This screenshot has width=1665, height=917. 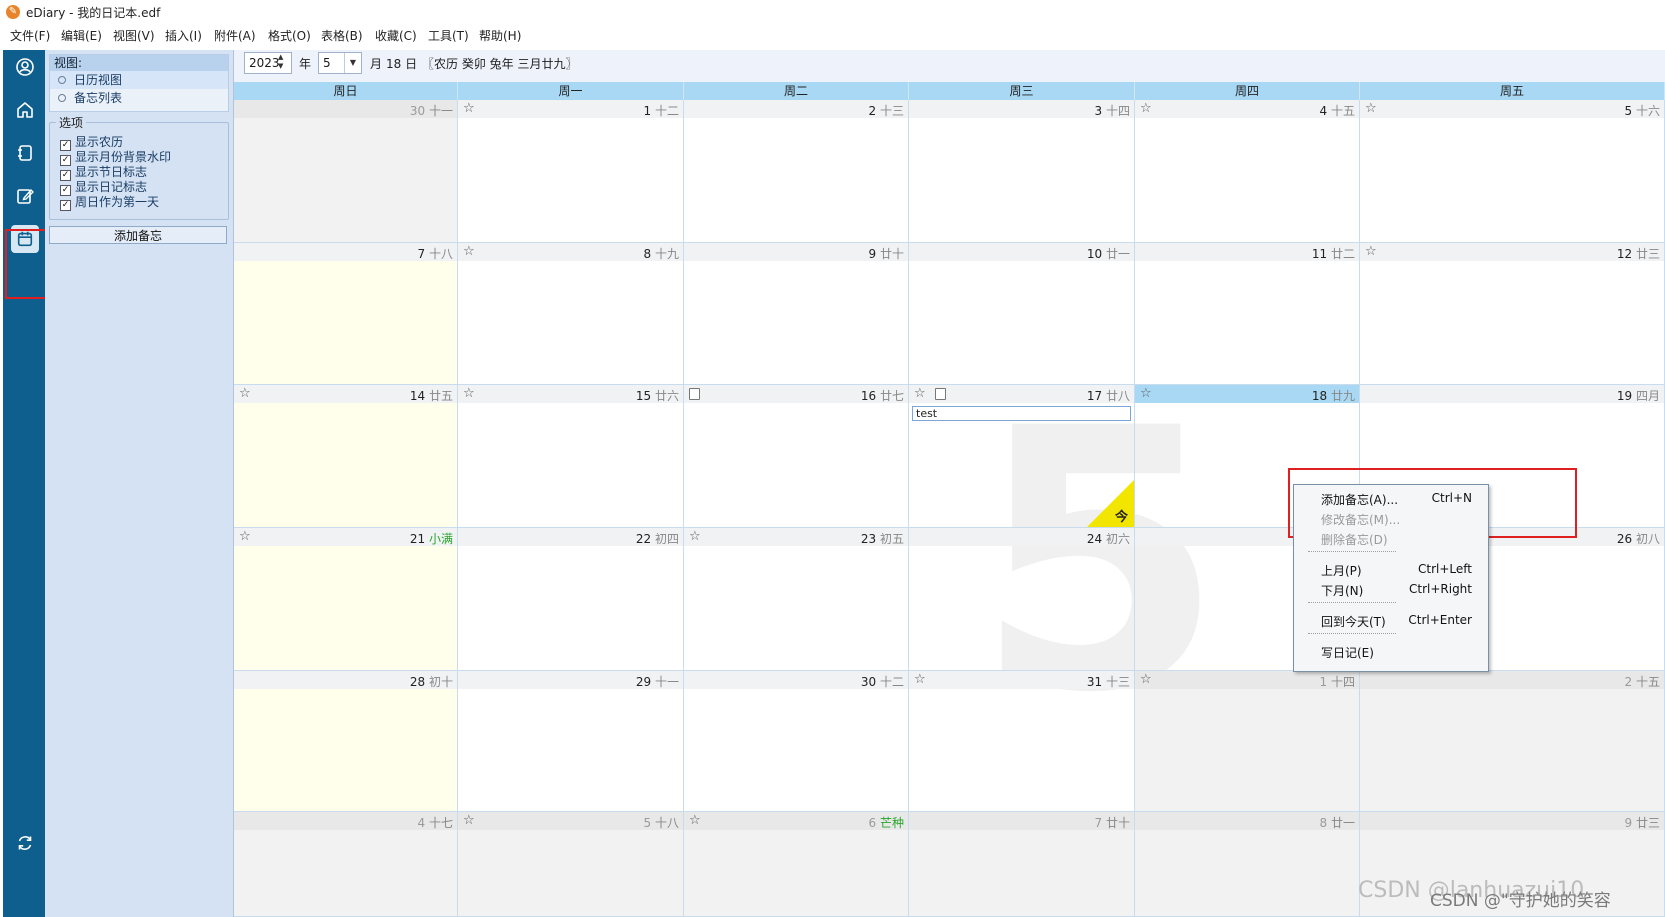 I want to click on calendar-day: 7 十八, so click(x=346, y=314).